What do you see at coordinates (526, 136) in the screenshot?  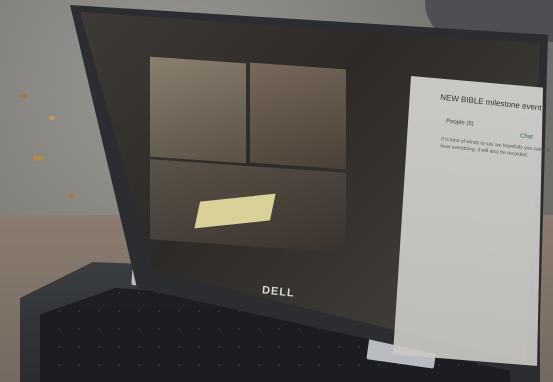 I see `chat-tab: Chat` at bounding box center [526, 136].